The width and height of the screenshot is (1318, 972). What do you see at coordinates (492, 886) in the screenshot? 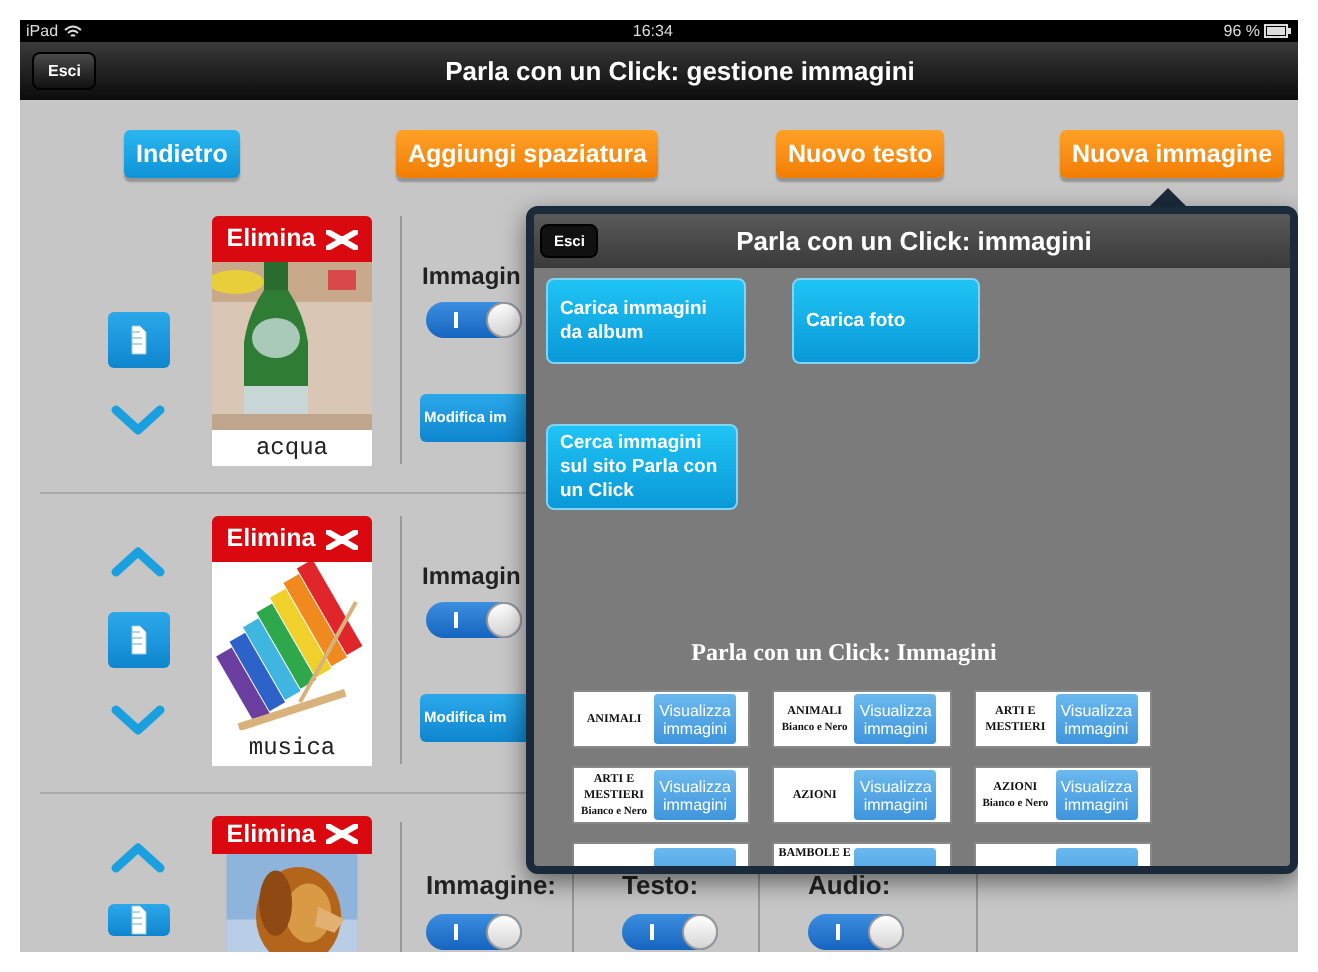
I see `field-label: Immagine:` at bounding box center [492, 886].